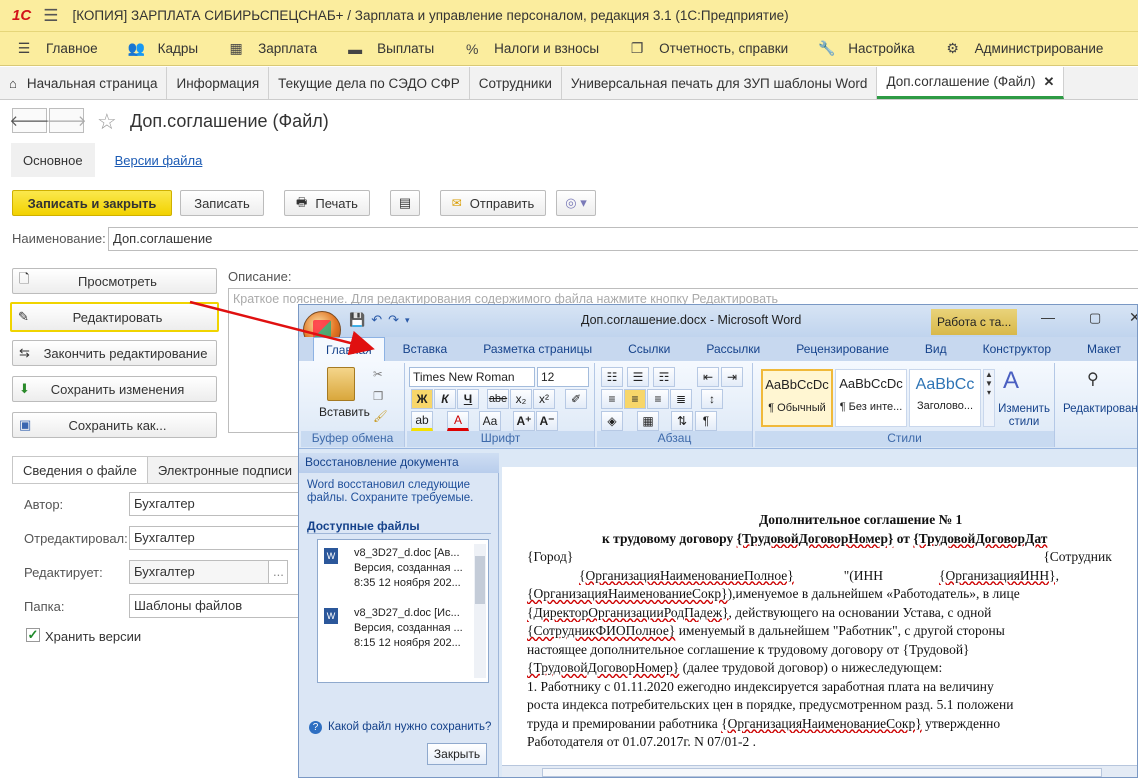  I want to click on highlight-icon: ab, so click(422, 421).